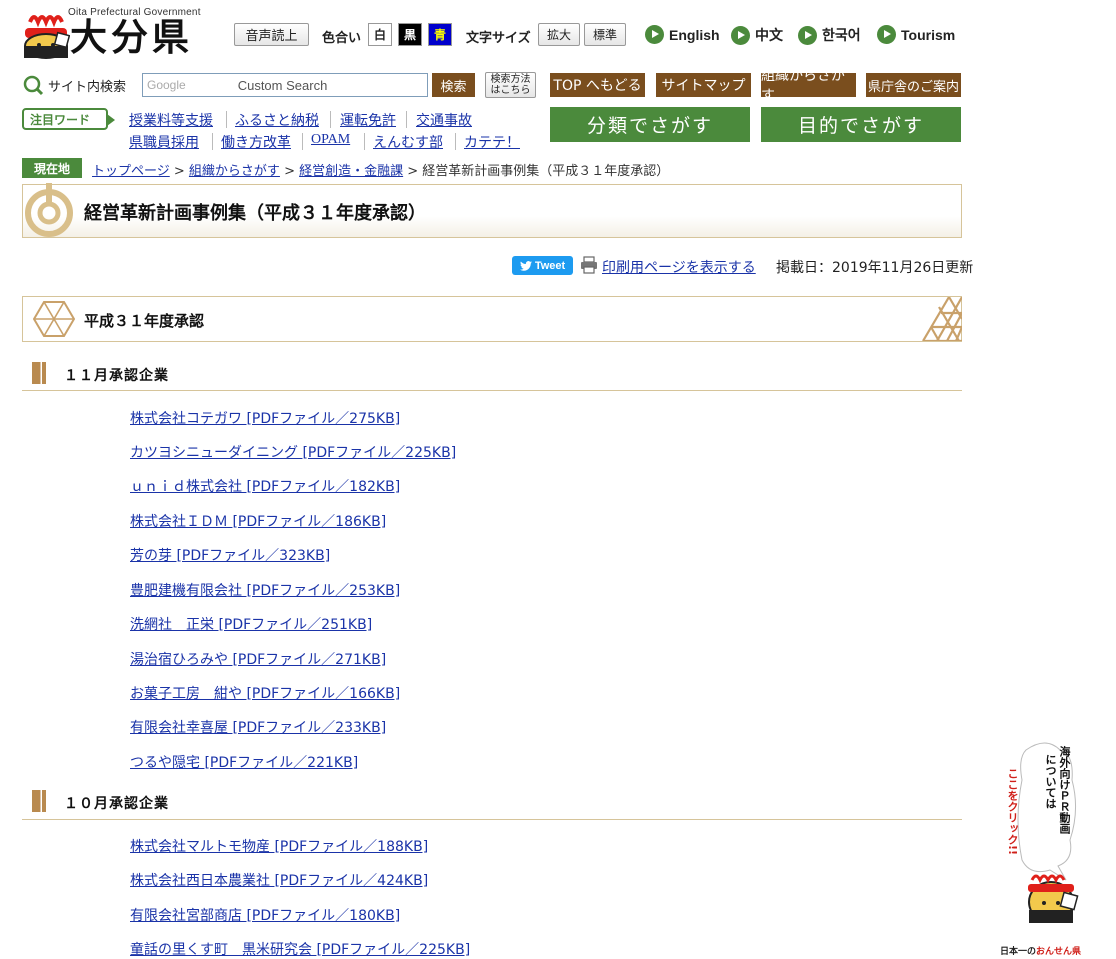 This screenshot has width=1116, height=959. What do you see at coordinates (861, 124) in the screenshot?
I see `browse-by-purpose-button: 目的でさがす` at bounding box center [861, 124].